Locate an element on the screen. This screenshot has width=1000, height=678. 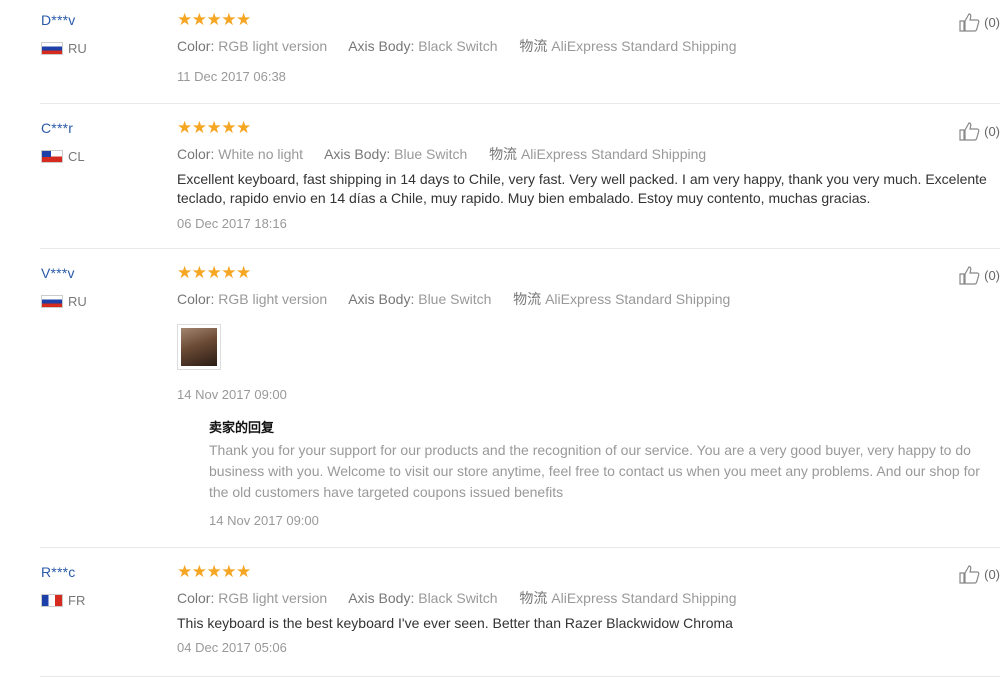
review-date: 06 Dec 2017 18:16 is located at coordinates (232, 223).